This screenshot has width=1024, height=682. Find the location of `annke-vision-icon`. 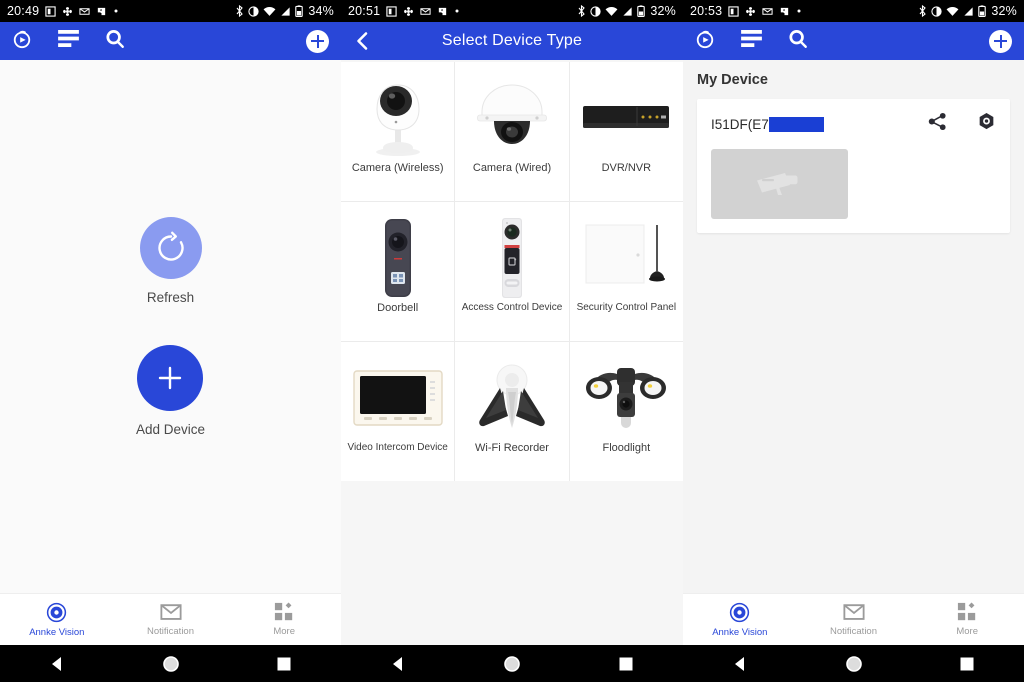

annke-vision-icon is located at coordinates (57, 612).